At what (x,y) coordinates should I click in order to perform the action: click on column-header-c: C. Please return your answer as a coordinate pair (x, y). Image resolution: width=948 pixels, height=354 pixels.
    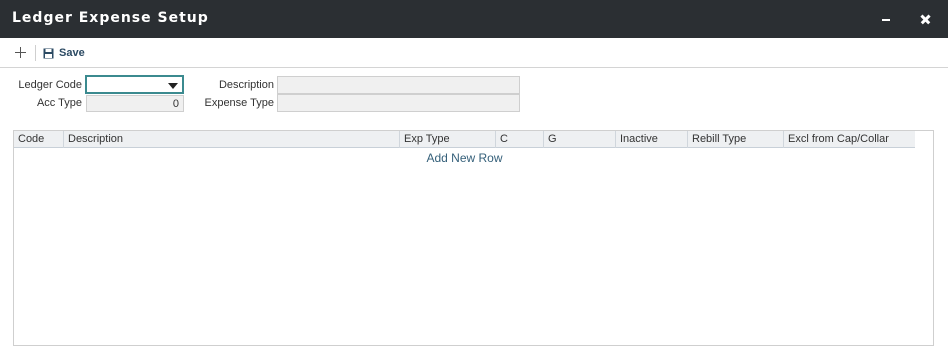
    Looking at the image, I should click on (519, 139).